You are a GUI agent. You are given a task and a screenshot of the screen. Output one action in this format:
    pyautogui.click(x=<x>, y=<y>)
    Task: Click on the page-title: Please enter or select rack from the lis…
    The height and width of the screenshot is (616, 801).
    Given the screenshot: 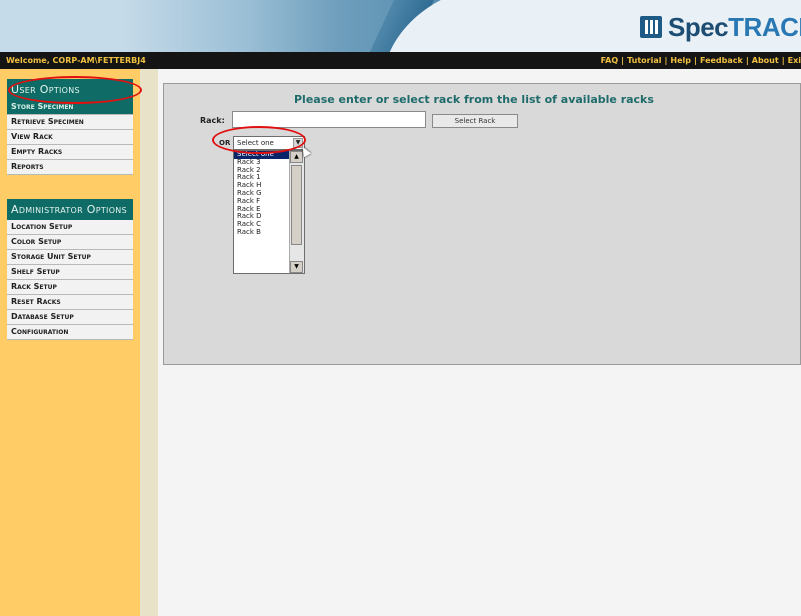 What is the action you would take?
    pyautogui.click(x=474, y=99)
    